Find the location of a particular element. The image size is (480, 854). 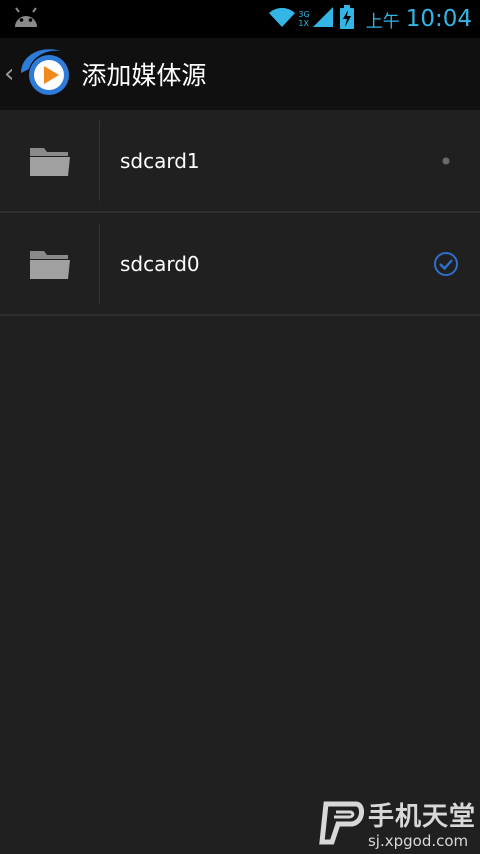

watermark-url: sj.xpgod.com is located at coordinates (418, 841).